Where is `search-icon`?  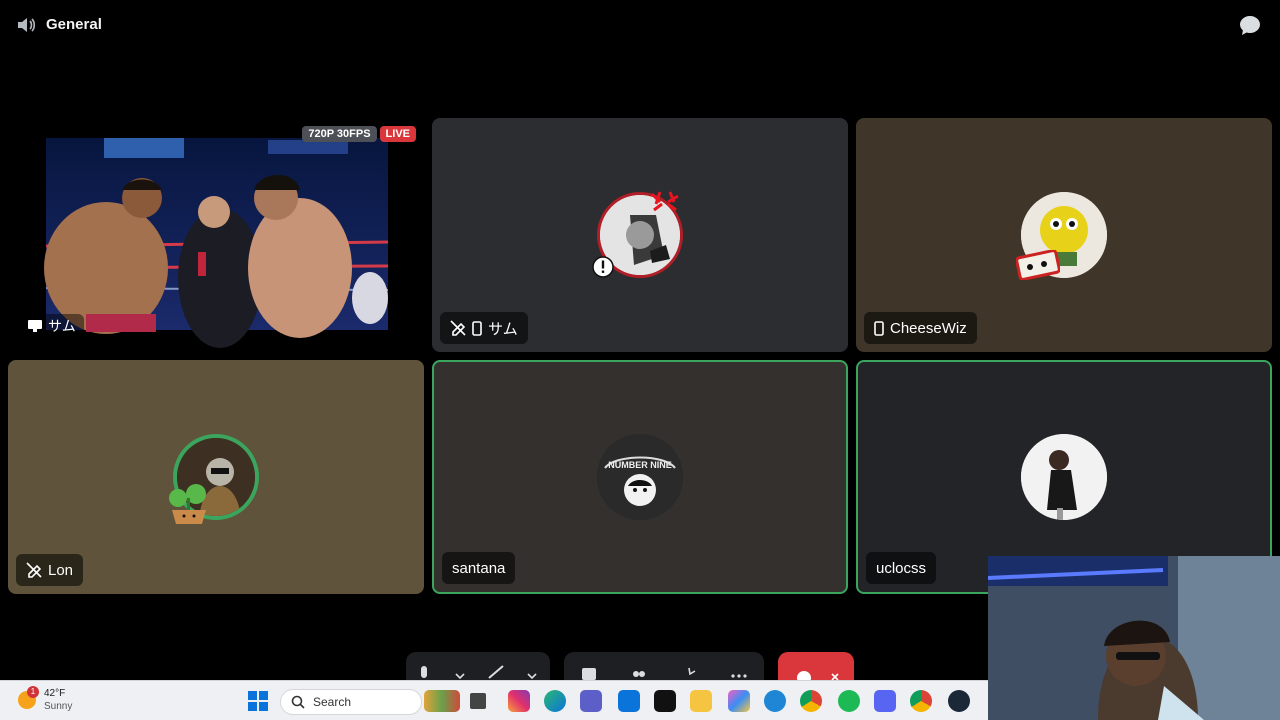 search-icon is located at coordinates (298, 702).